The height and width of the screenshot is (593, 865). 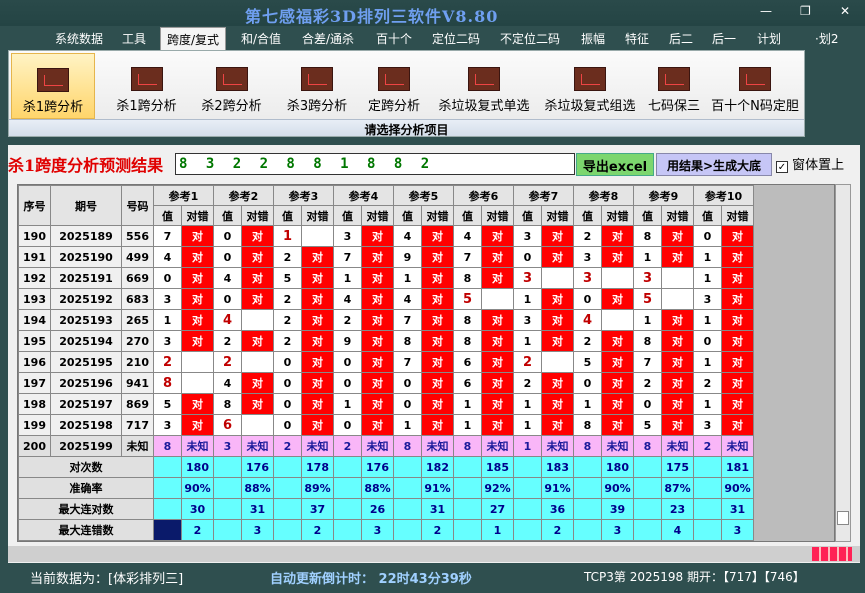 I want to click on stats-value: 87%, so click(x=677, y=488).